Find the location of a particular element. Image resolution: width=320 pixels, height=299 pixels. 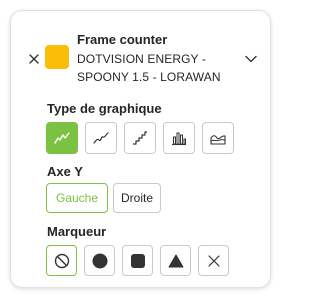

no-marker-icon is located at coordinates (61, 260).